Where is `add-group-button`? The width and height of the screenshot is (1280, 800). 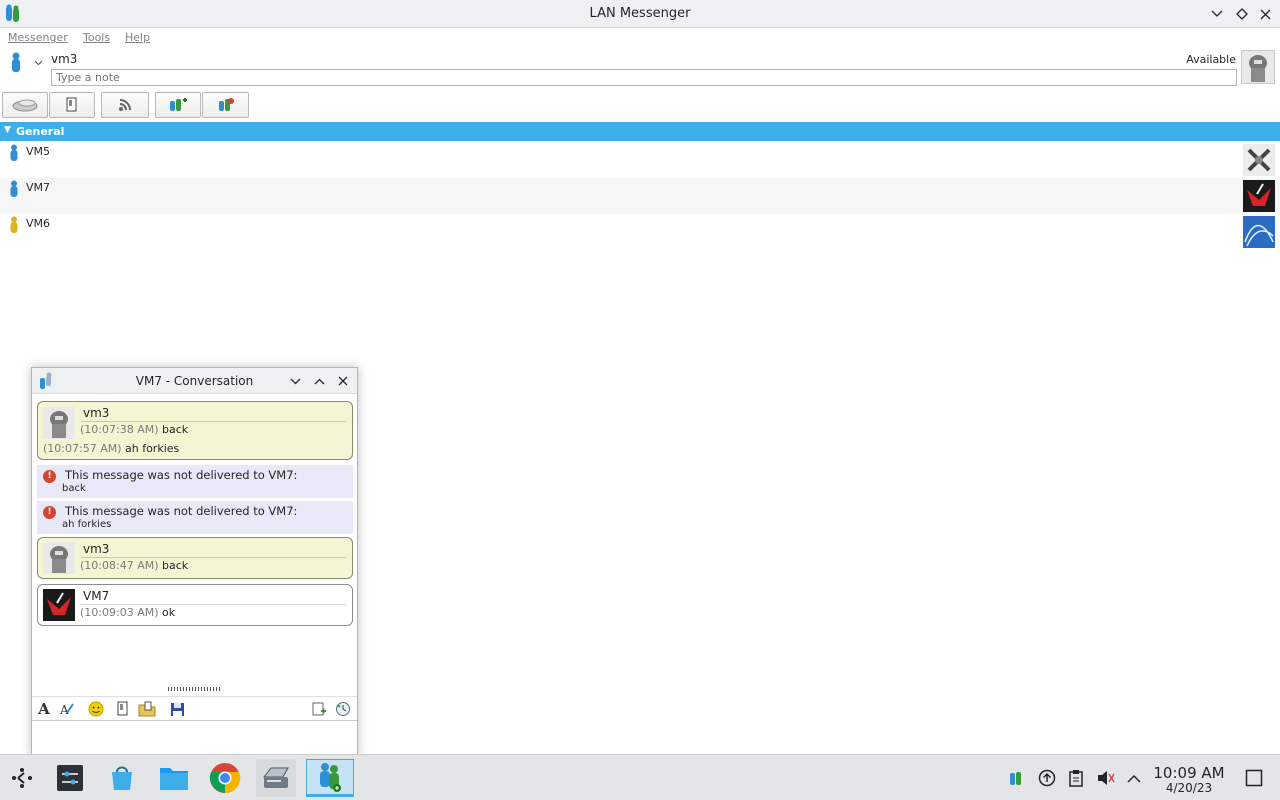
add-group-button is located at coordinates (178, 105).